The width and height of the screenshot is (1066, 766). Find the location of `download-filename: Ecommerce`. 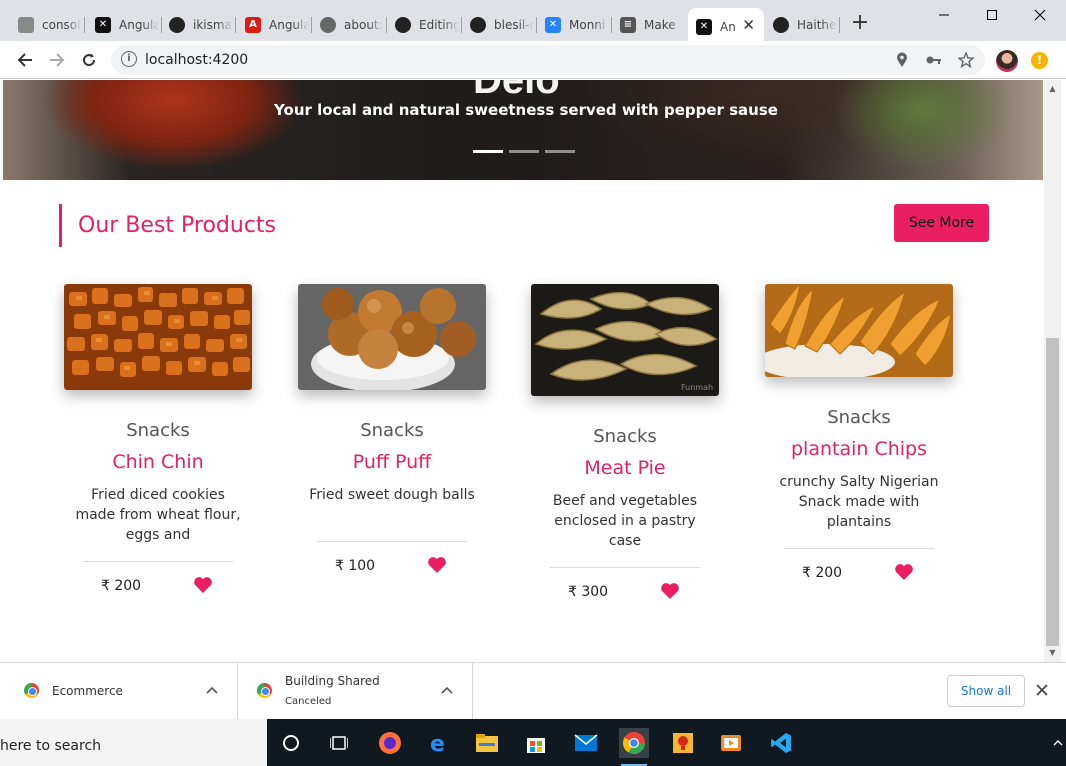

download-filename: Ecommerce is located at coordinates (87, 691).